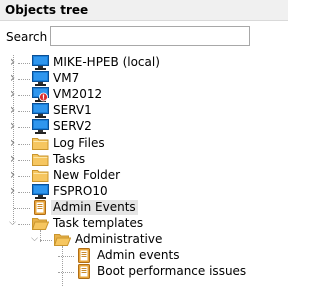 The height and width of the screenshot is (286, 320). Describe the element at coordinates (144, 160) in the screenshot. I see `tree-item-tasks: › Tasks` at that location.